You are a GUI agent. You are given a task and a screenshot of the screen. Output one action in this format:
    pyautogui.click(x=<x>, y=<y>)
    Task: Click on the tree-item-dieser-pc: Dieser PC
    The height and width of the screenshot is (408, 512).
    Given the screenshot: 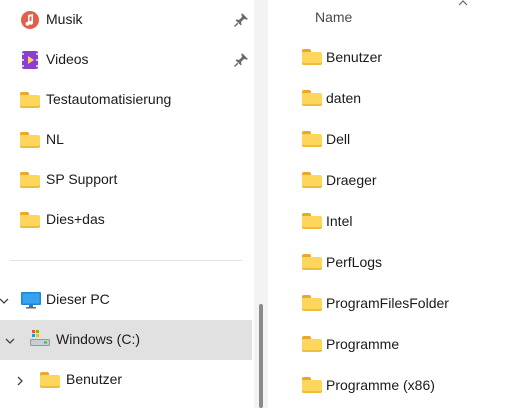 What is the action you would take?
    pyautogui.click(x=127, y=300)
    